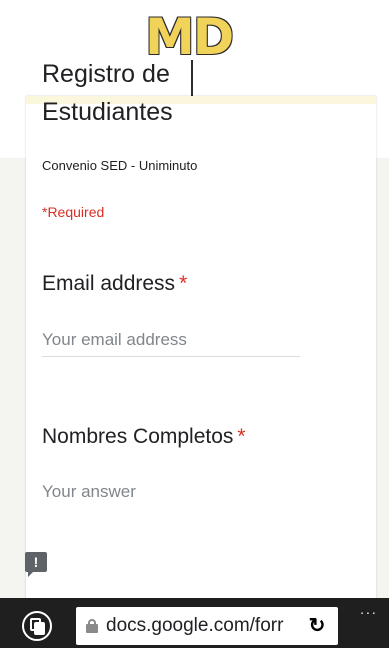 The height and width of the screenshot is (648, 389). What do you see at coordinates (120, 165) in the screenshot?
I see `form-description: Convenio SED - Uniminuto` at bounding box center [120, 165].